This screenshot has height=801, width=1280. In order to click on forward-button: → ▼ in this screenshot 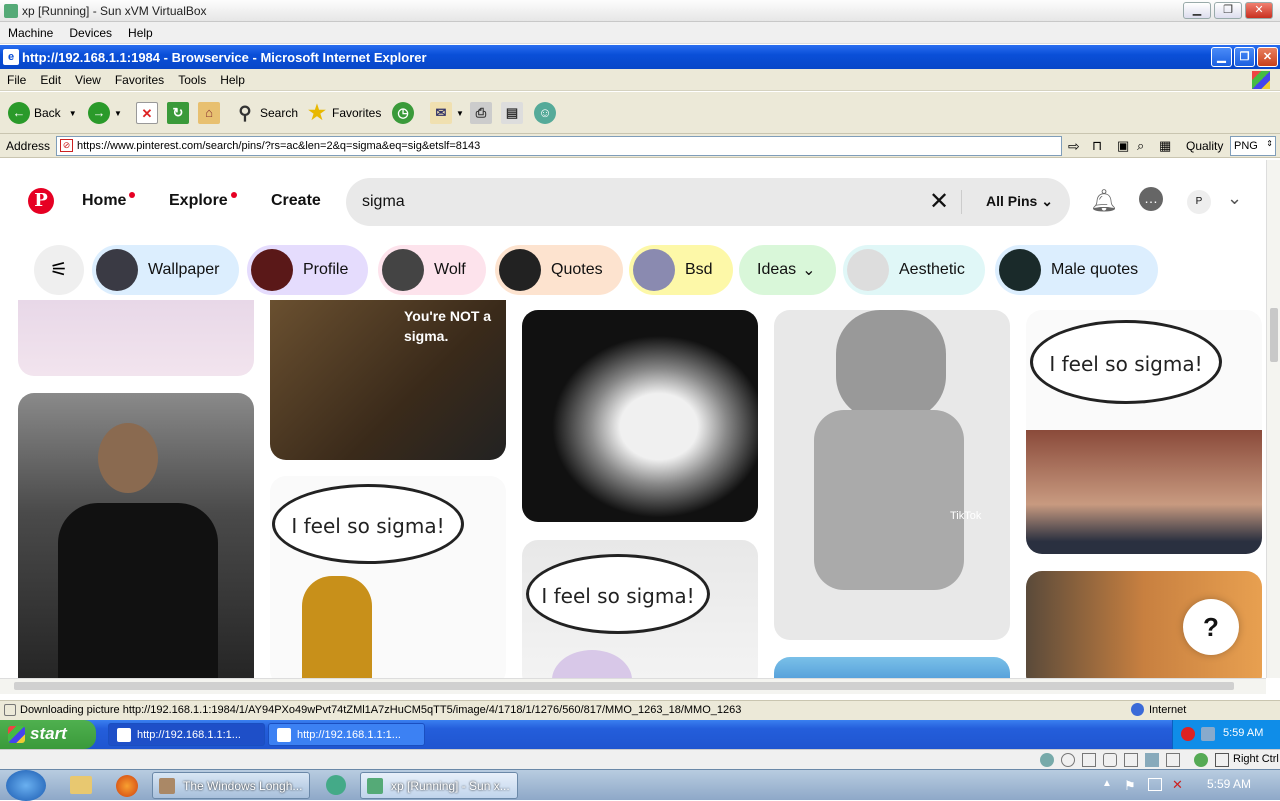, I will do `click(105, 113)`.